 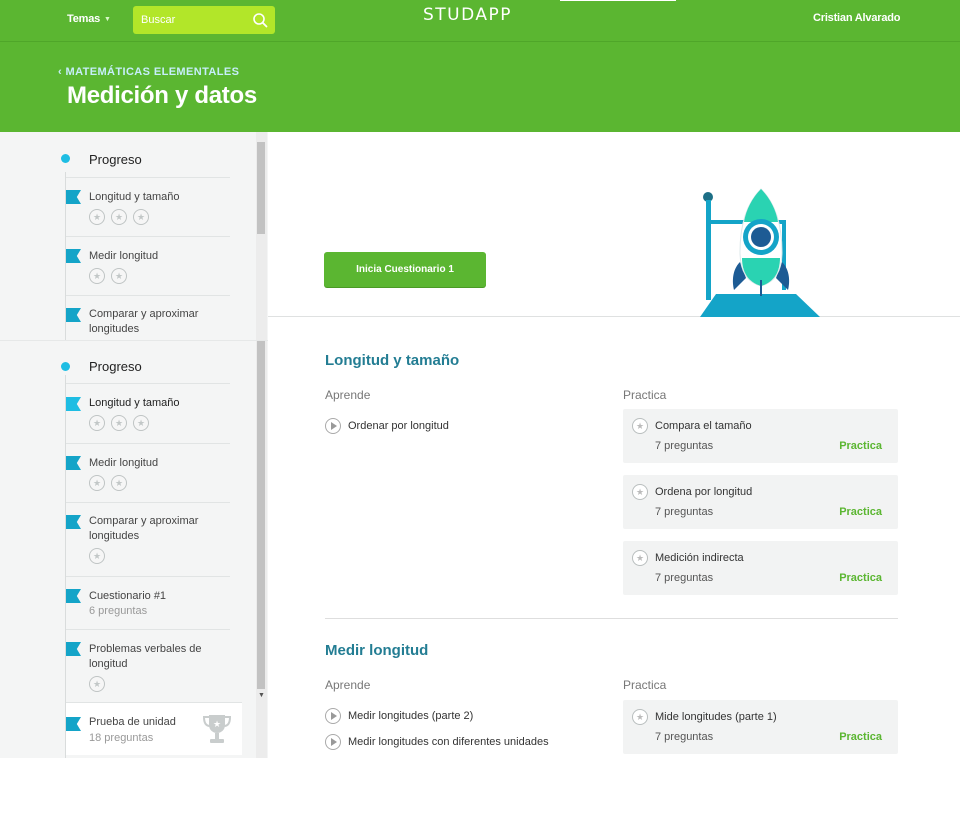 I want to click on learn-item-label: Medir longitudes con diferentes unidades, so click(x=448, y=742).